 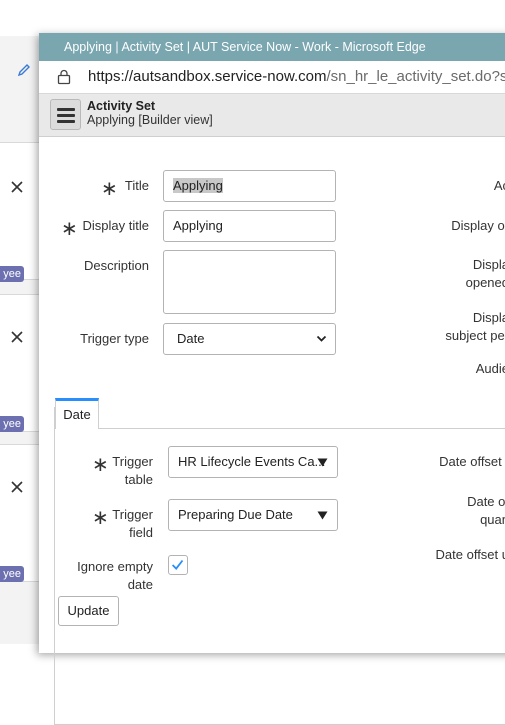 I want to click on trigger-field-select: Preparing Due Date, so click(x=253, y=515).